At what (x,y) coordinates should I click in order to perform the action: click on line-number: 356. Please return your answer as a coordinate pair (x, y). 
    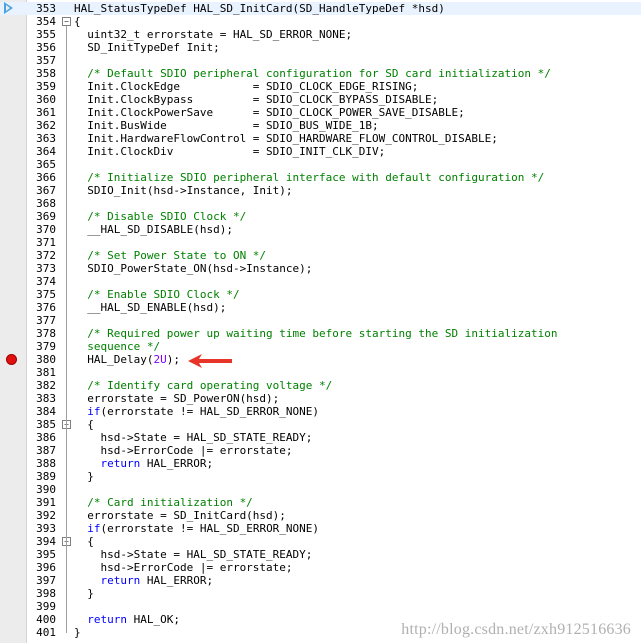
    Looking at the image, I should click on (46, 47).